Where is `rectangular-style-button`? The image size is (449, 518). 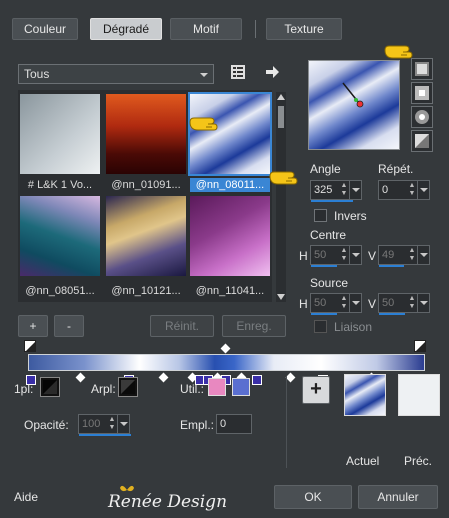 rectangular-style-button is located at coordinates (422, 93).